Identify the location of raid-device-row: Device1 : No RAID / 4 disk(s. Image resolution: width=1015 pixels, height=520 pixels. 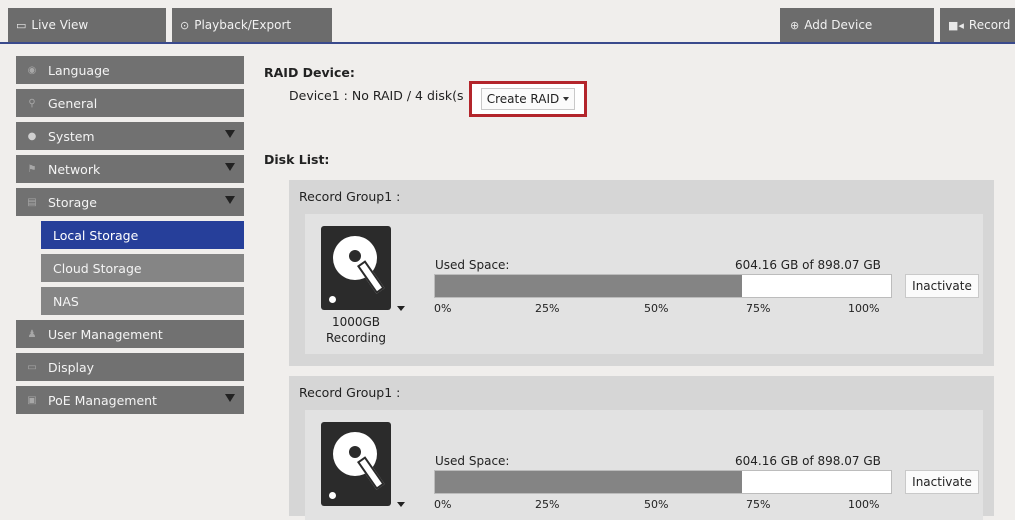
(376, 95).